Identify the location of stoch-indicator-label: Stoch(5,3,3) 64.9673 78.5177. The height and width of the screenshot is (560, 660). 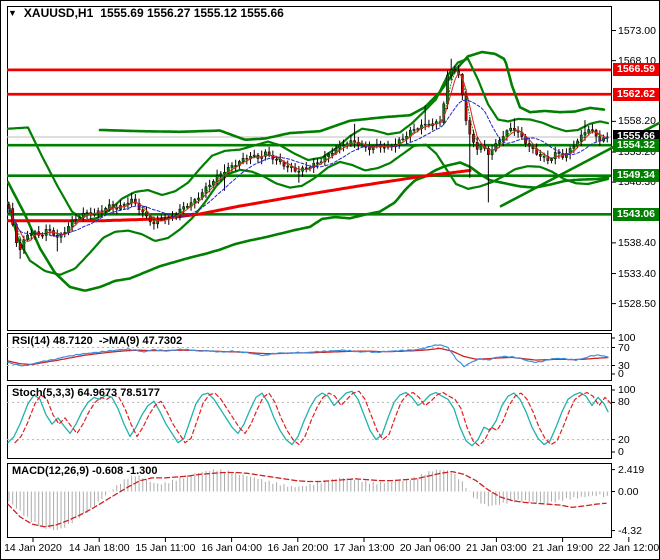
(86, 393).